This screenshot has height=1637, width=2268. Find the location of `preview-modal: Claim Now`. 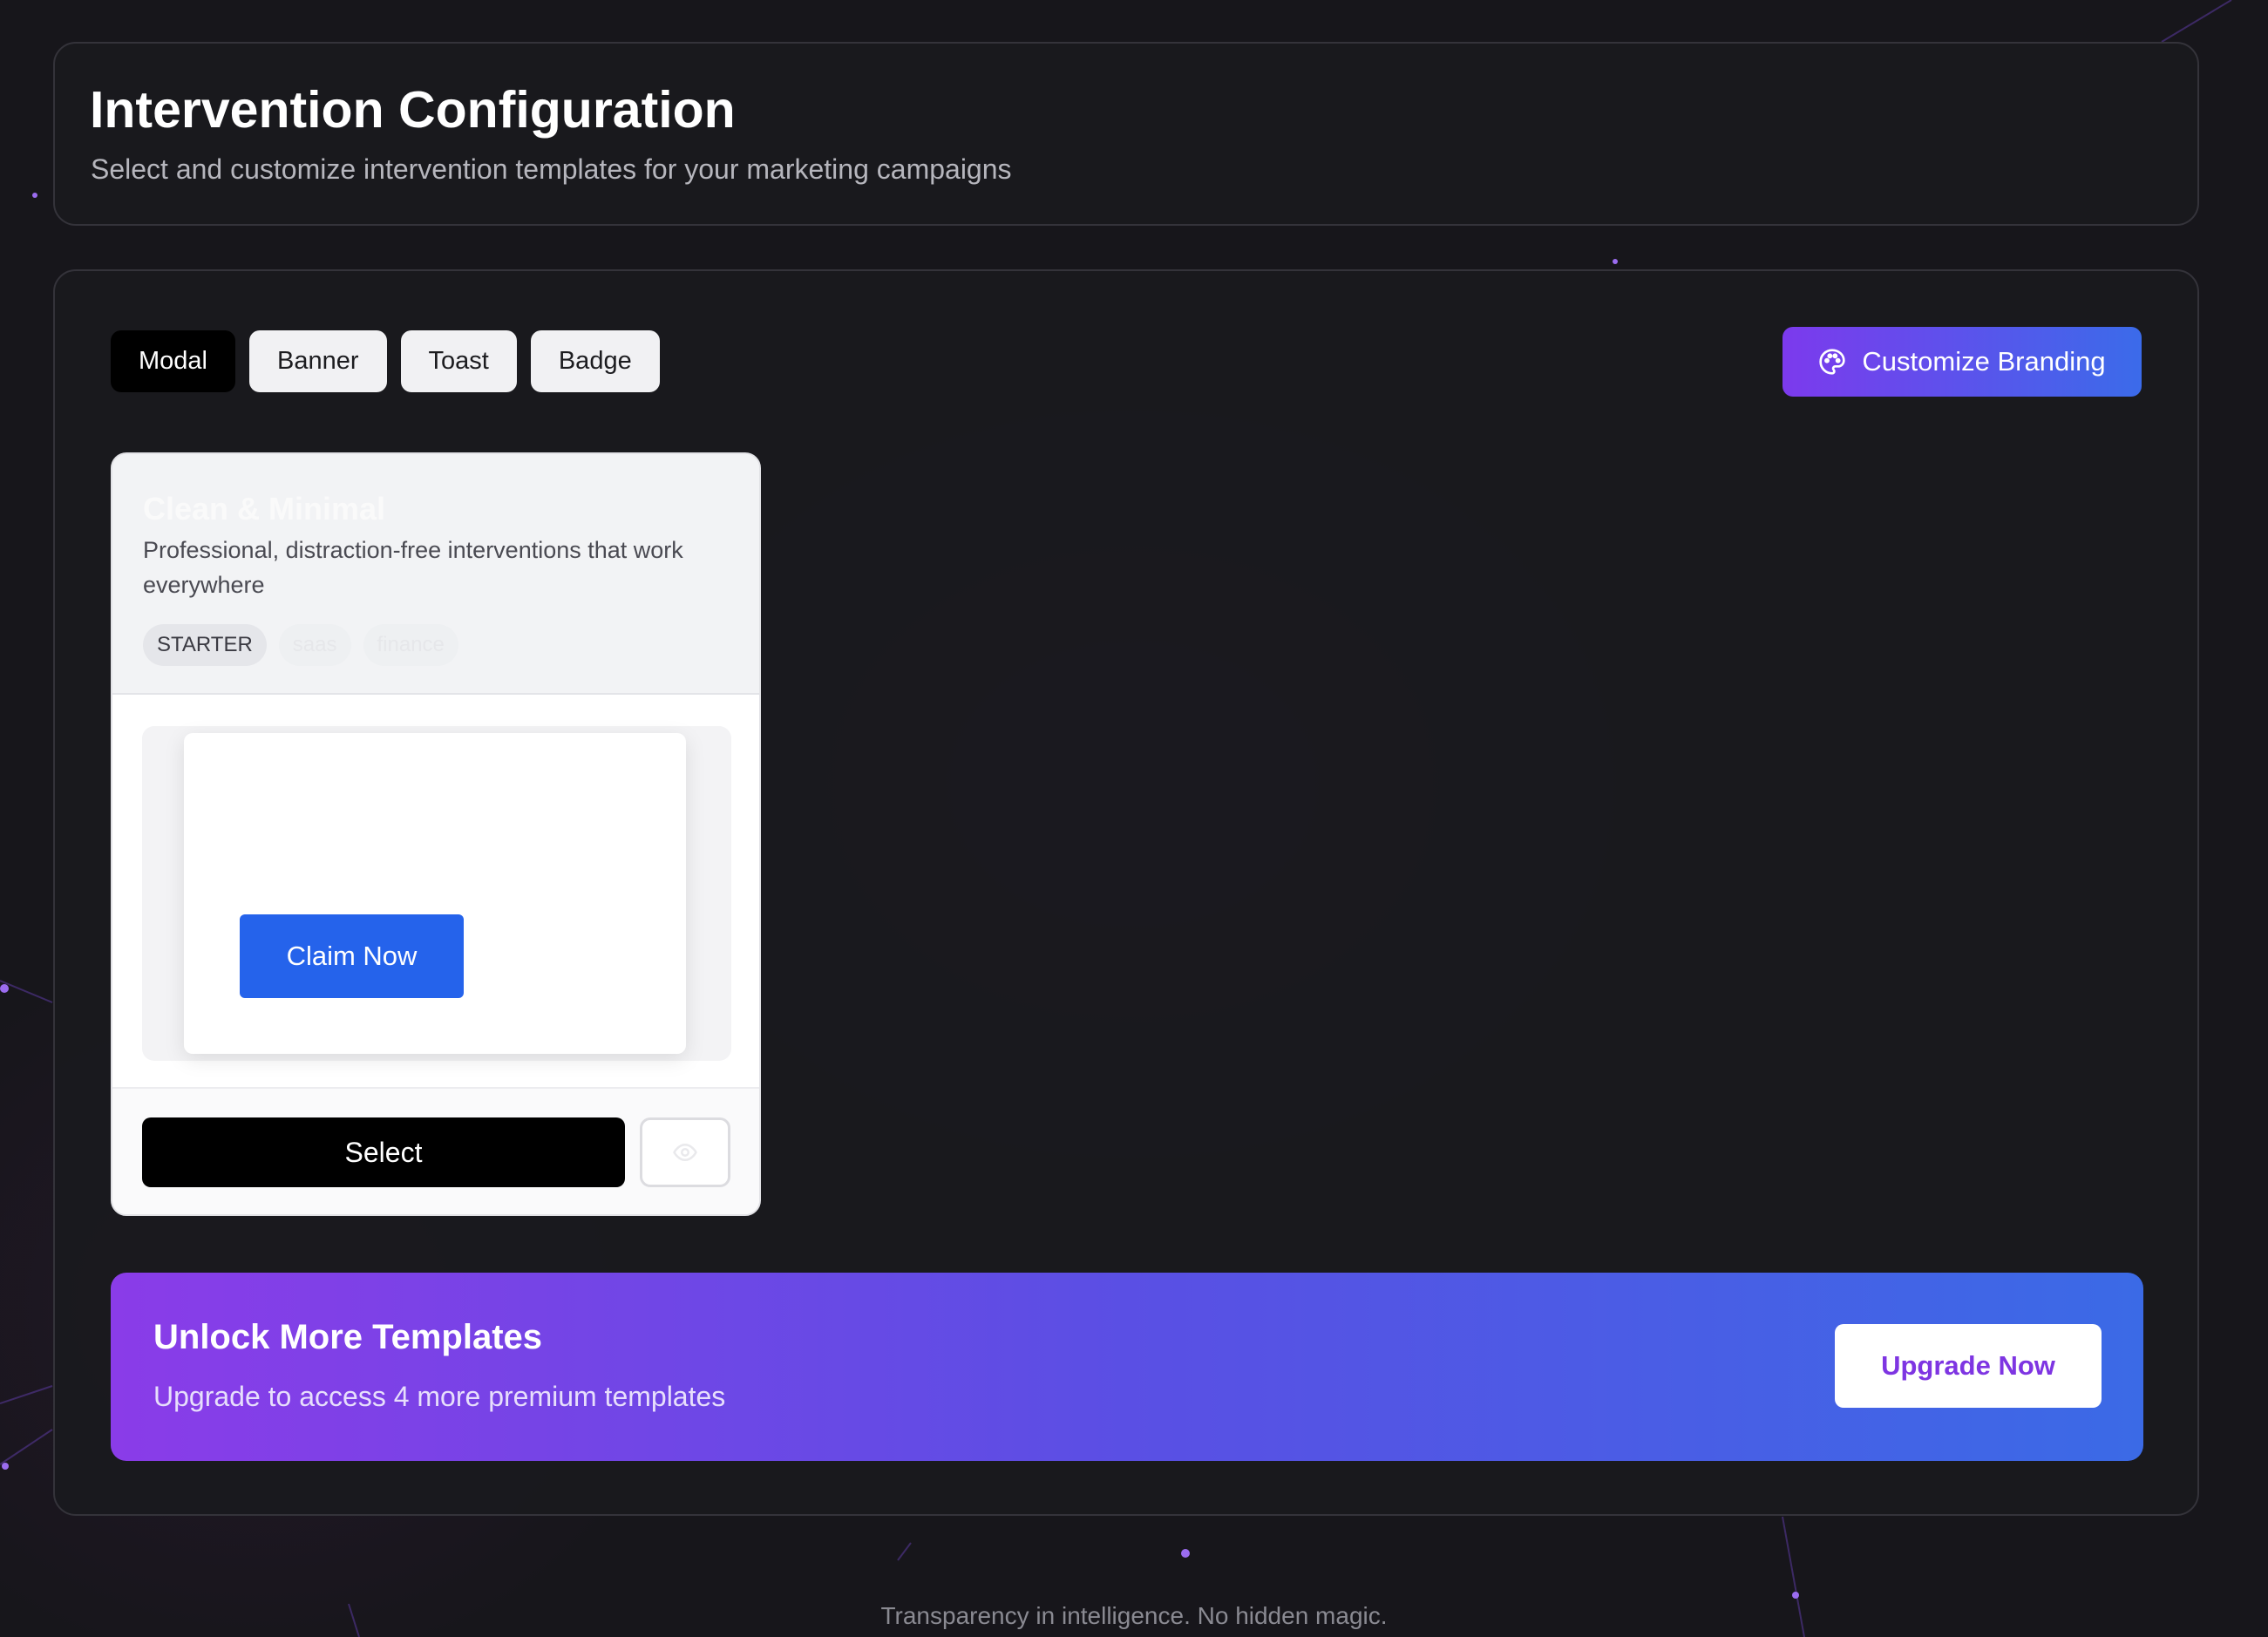

preview-modal: Claim Now is located at coordinates (435, 893).